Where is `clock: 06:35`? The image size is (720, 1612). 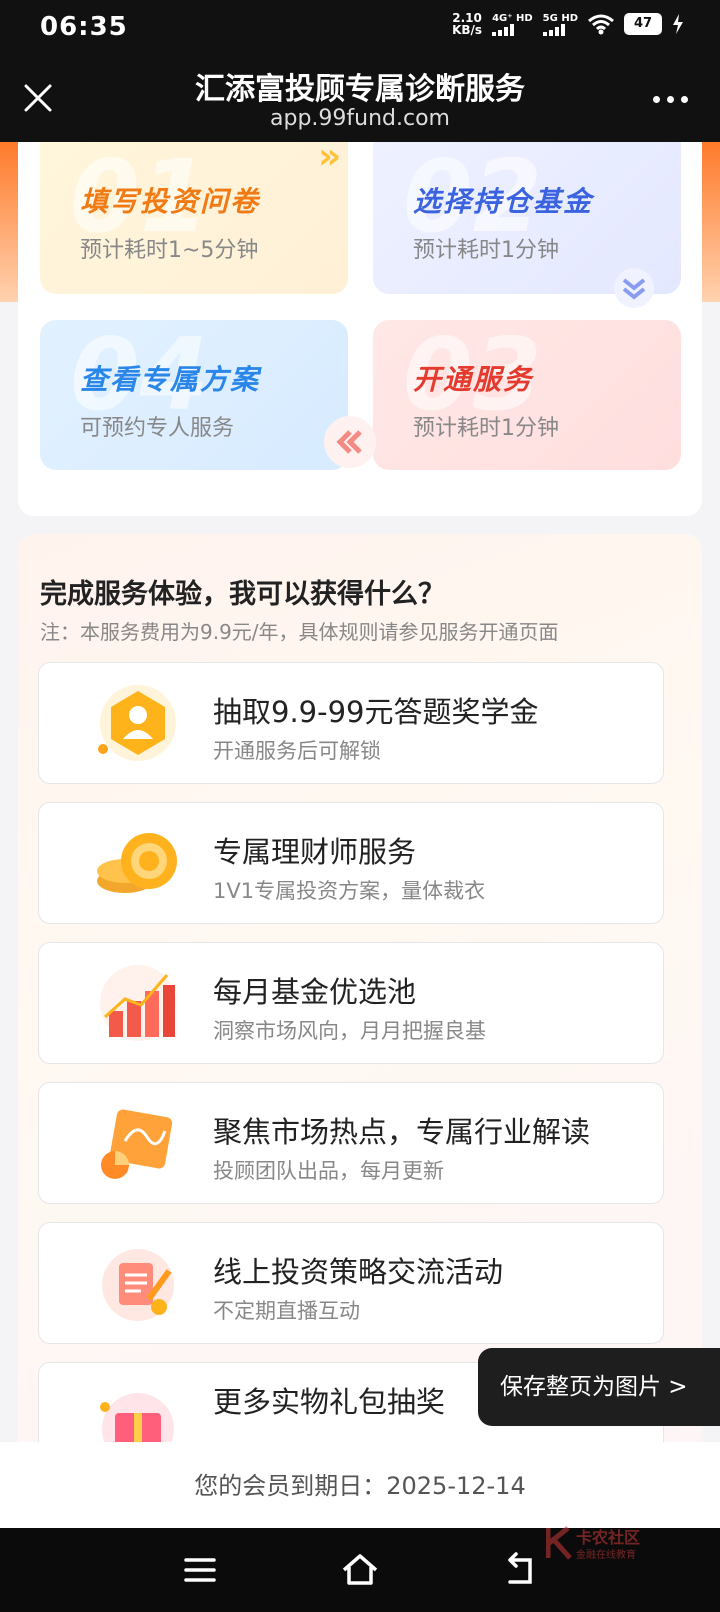
clock: 06:35 is located at coordinates (84, 27).